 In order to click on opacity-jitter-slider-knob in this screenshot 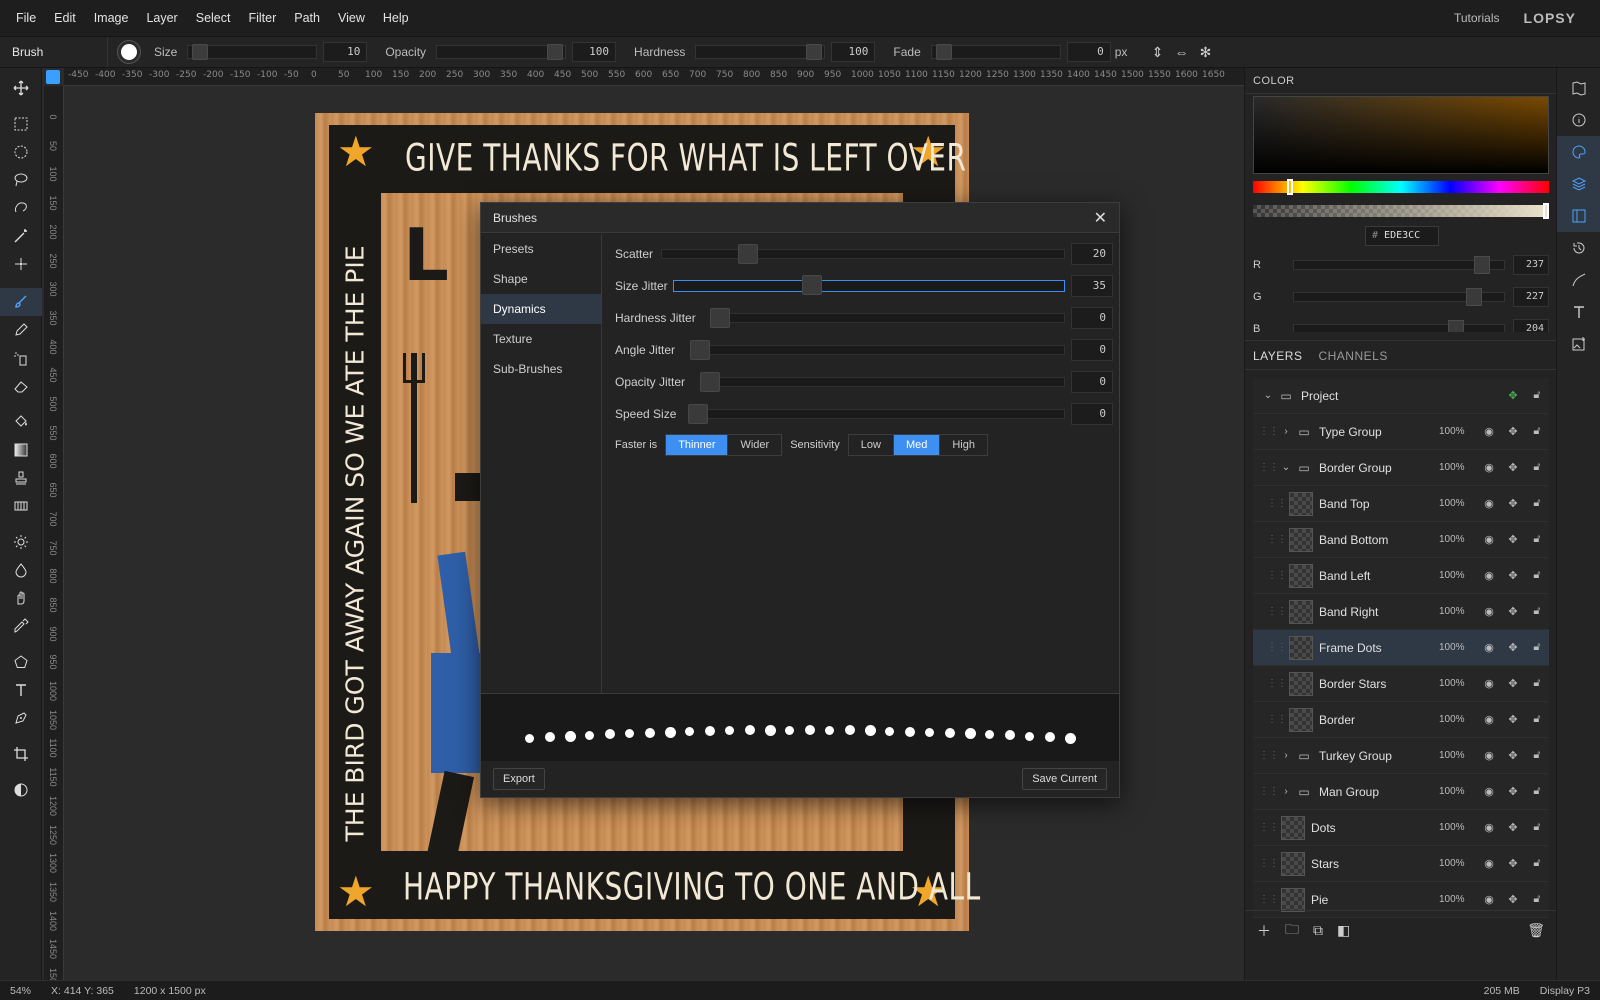, I will do `click(710, 382)`.